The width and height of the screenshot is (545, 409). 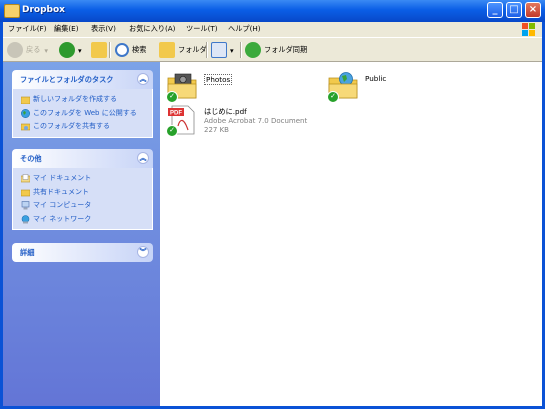 What do you see at coordinates (286, 49) in the screenshot?
I see `folder-sync-label: フォルダ同期` at bounding box center [286, 49].